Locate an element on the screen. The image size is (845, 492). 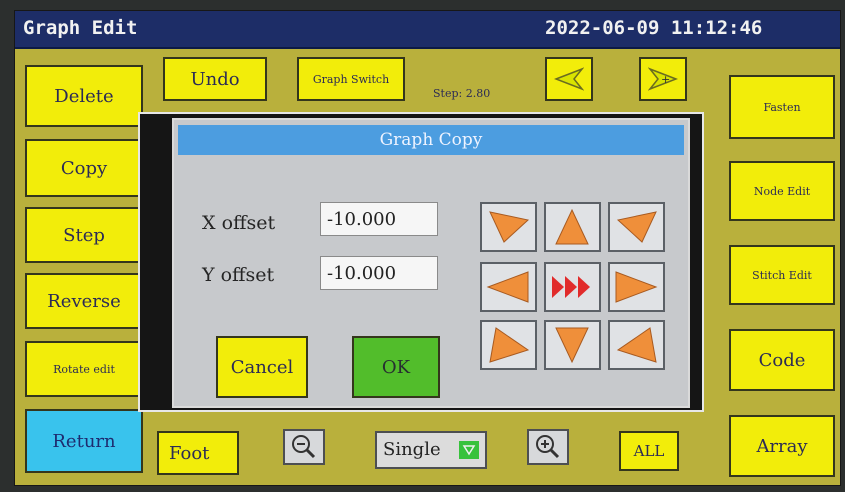
arrow-down-left-button is located at coordinates (508, 345).